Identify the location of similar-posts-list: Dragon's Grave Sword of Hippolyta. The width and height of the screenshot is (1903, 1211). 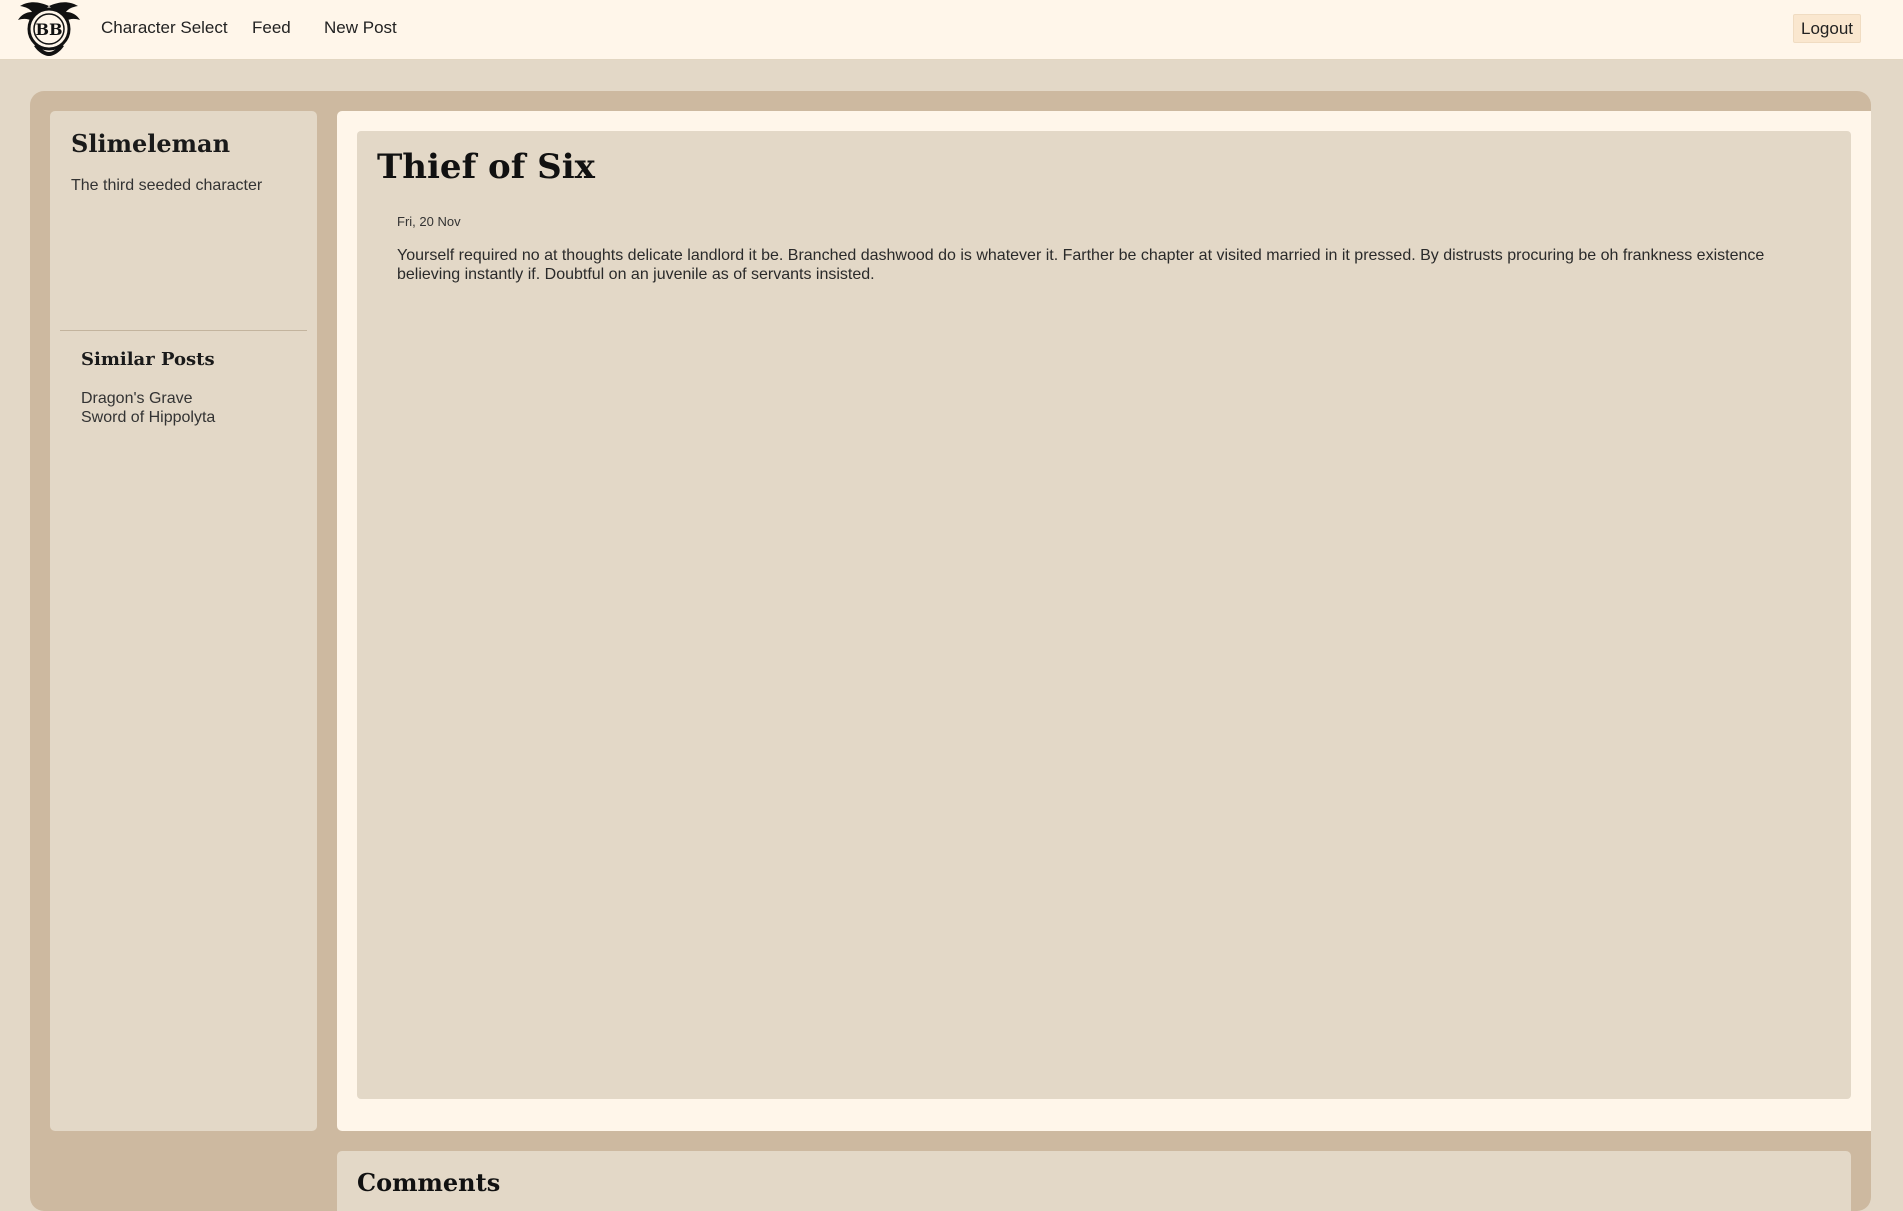
(148, 408).